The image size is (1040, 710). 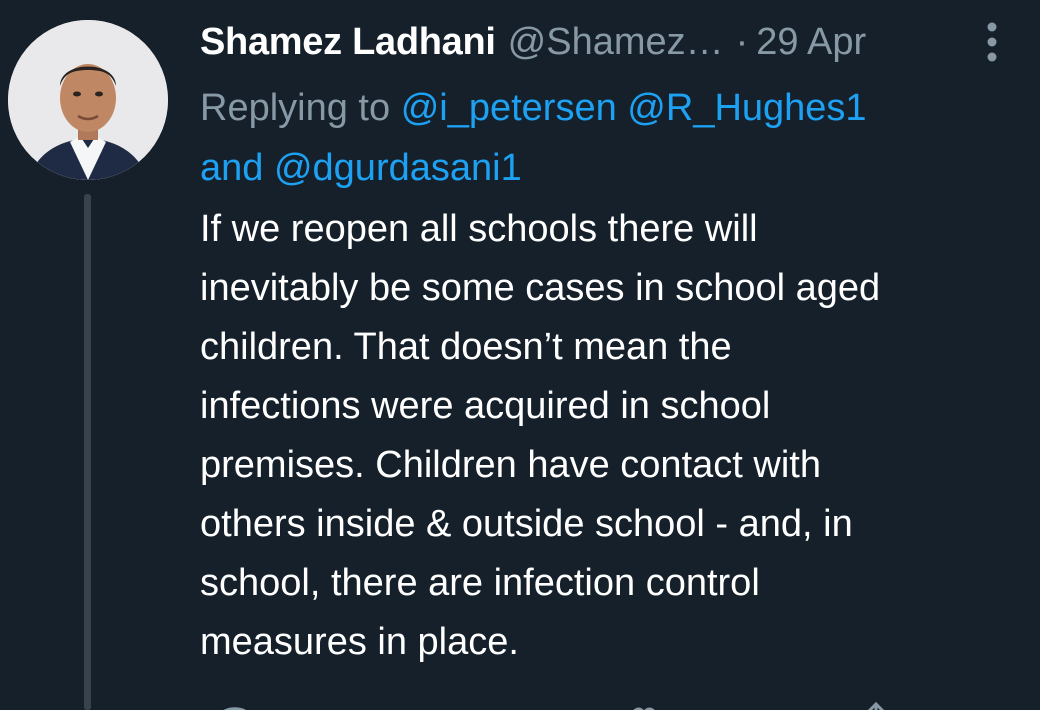 What do you see at coordinates (348, 42) in the screenshot?
I see `display-name: Shamez Ladhani` at bounding box center [348, 42].